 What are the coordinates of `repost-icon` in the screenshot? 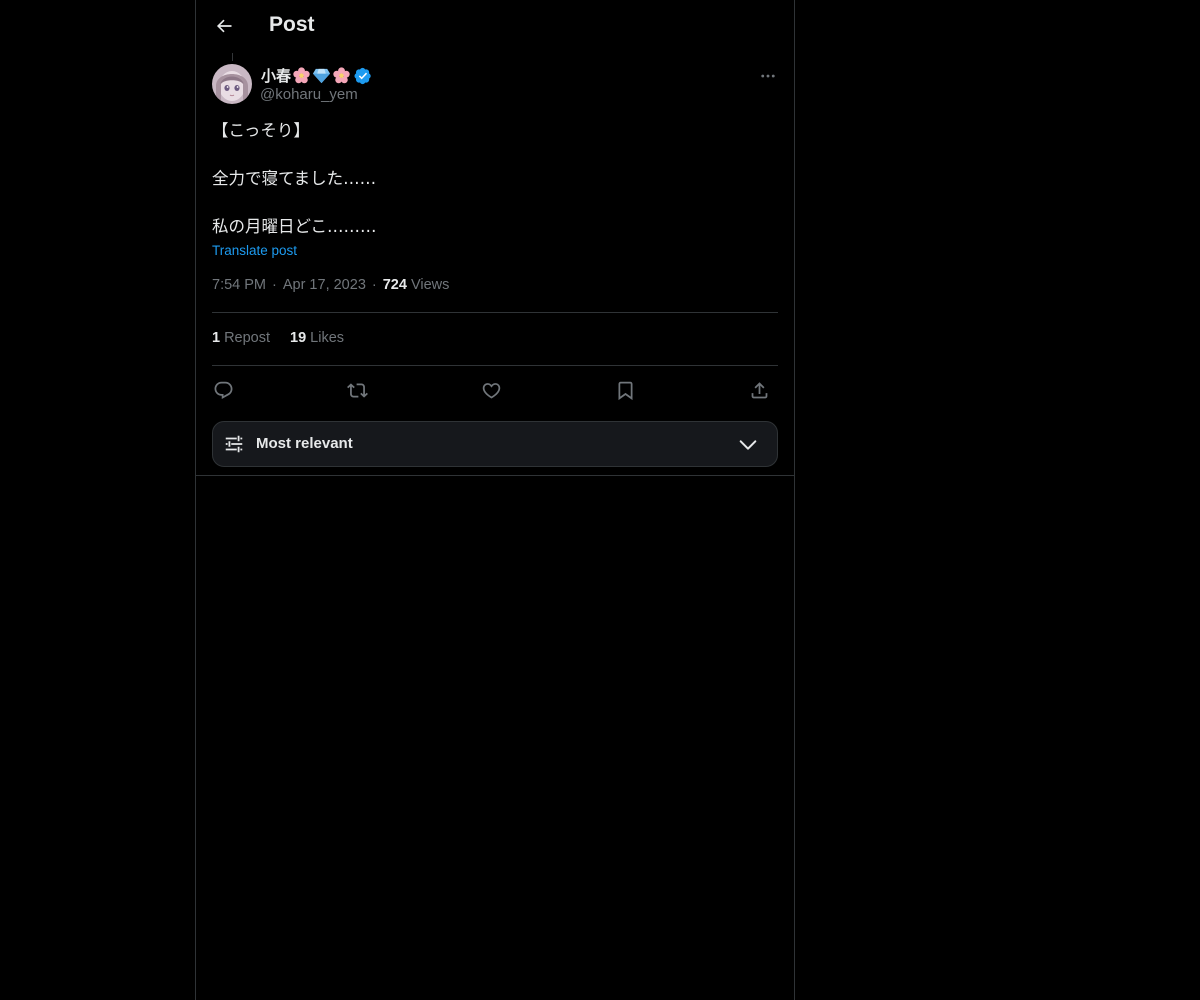 It's located at (357, 390).